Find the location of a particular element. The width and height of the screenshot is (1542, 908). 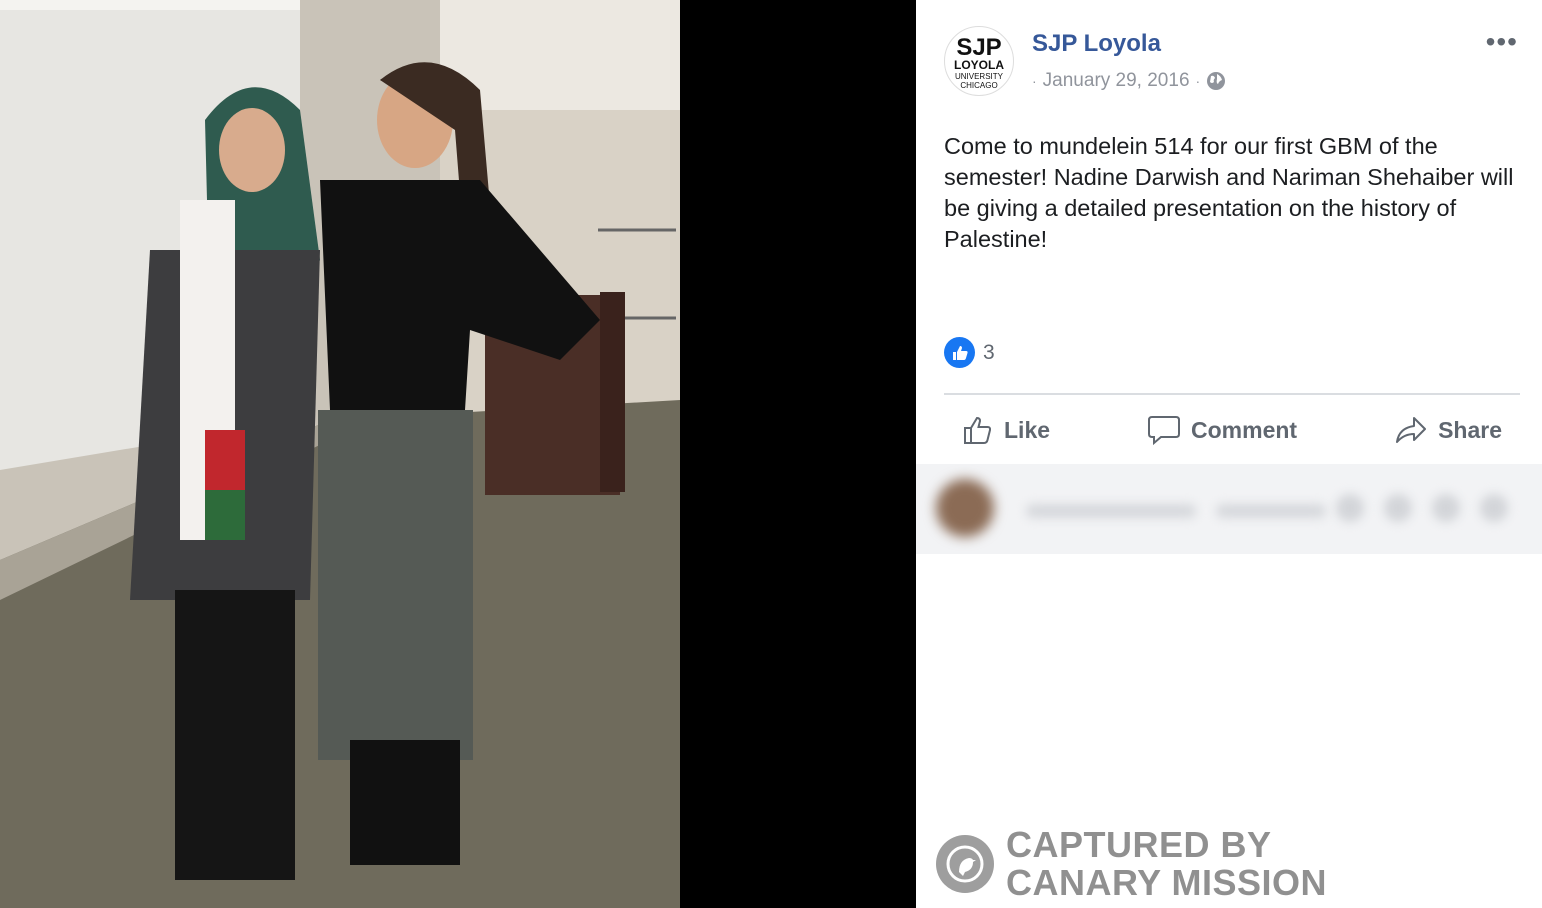

post-date: January 29, 2016 is located at coordinates (1116, 81).